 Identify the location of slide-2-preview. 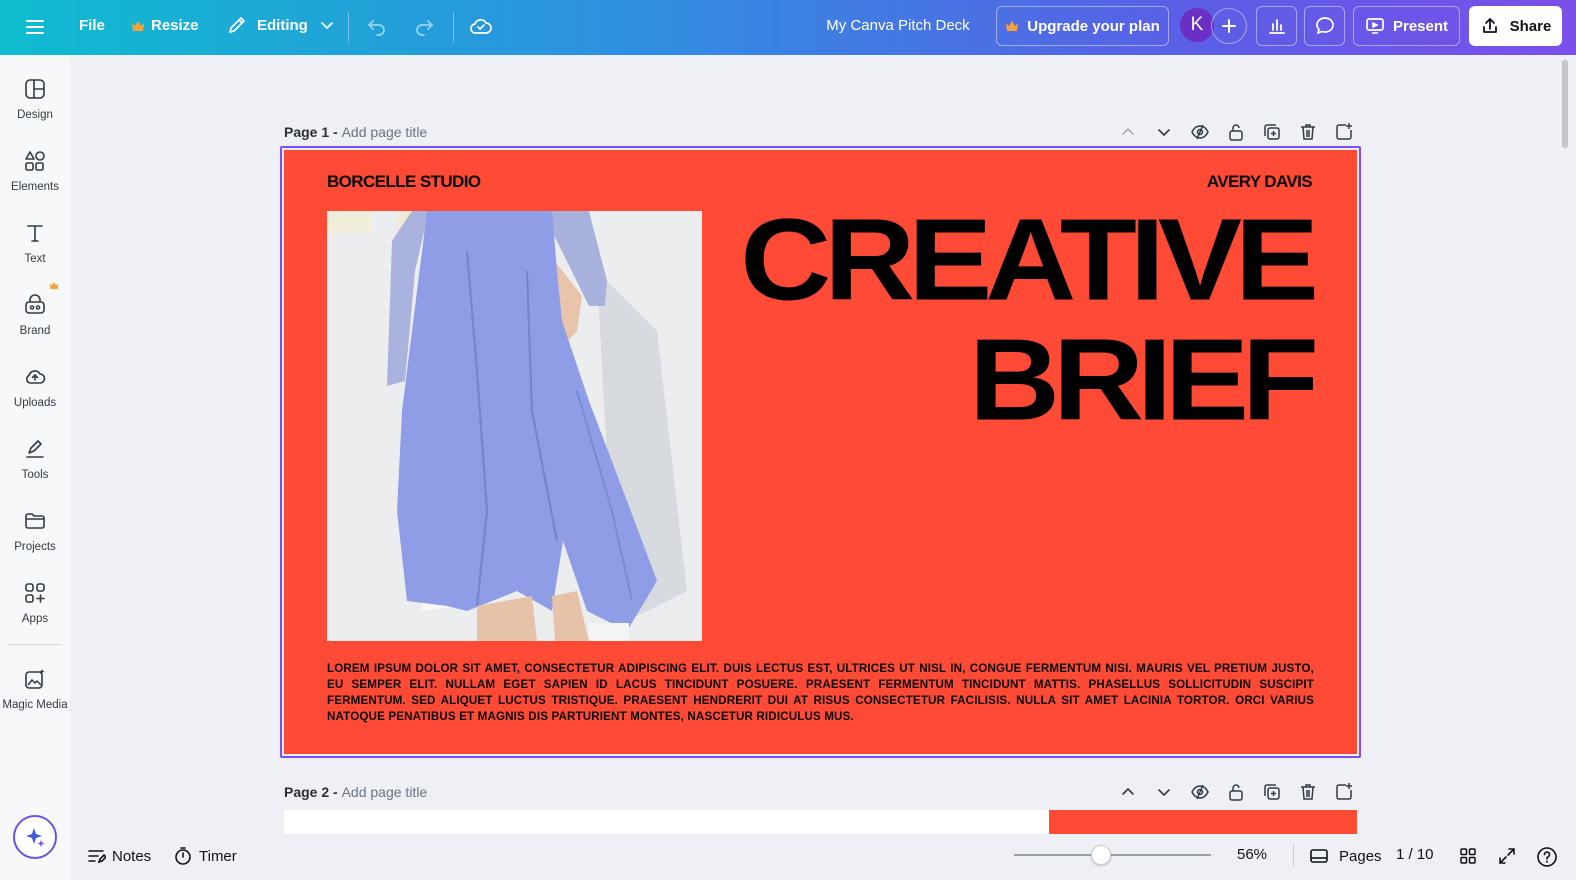
(666, 822).